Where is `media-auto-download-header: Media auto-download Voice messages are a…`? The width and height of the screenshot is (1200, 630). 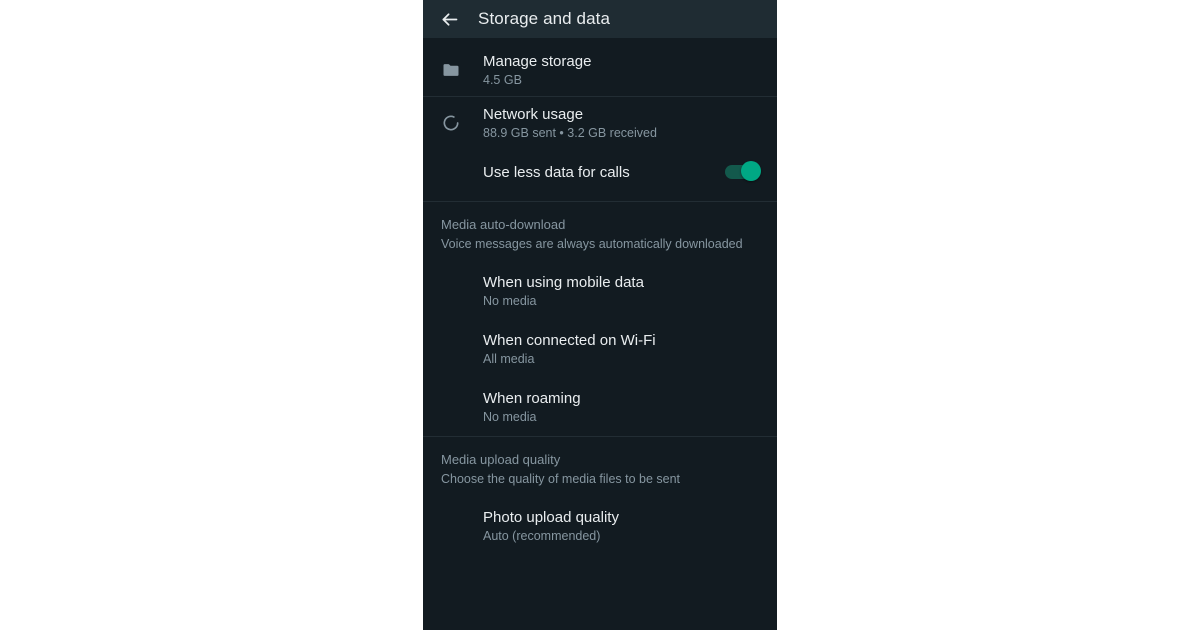
media-auto-download-header: Media auto-download Voice messages are a… is located at coordinates (600, 232).